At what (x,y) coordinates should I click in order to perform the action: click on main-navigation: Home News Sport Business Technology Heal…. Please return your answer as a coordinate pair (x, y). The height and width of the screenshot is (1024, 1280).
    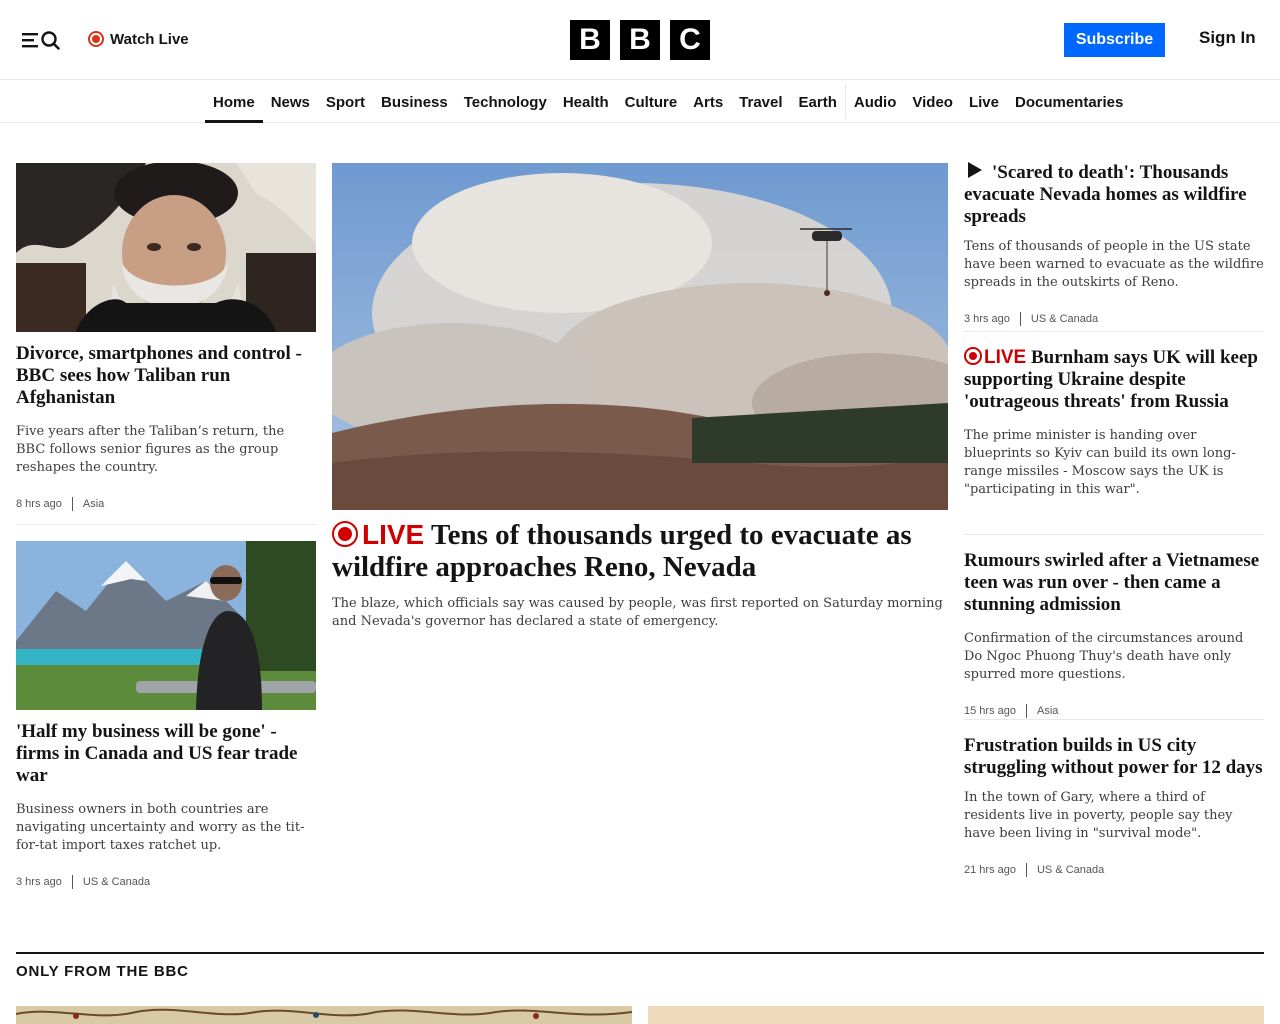
    Looking at the image, I should click on (640, 102).